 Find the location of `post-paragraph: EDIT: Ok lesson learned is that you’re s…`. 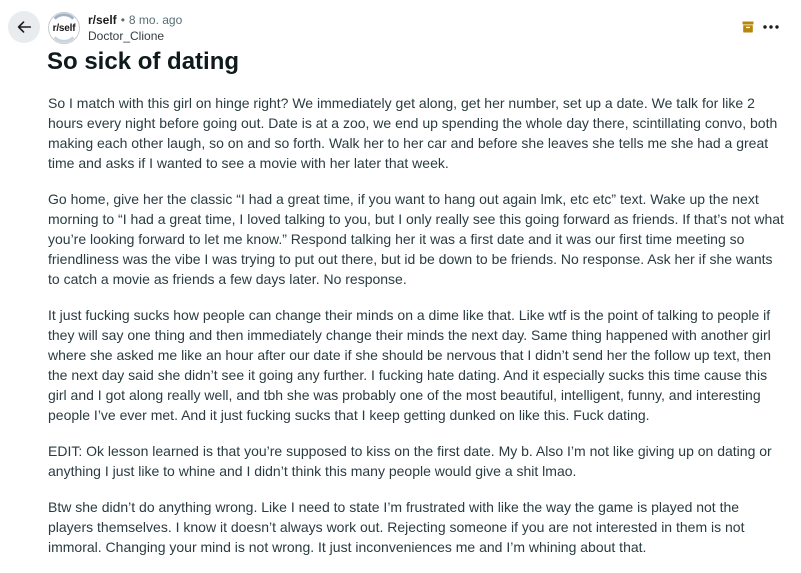

post-paragraph: EDIT: Ok lesson learned is that you’re s… is located at coordinates (410, 461).